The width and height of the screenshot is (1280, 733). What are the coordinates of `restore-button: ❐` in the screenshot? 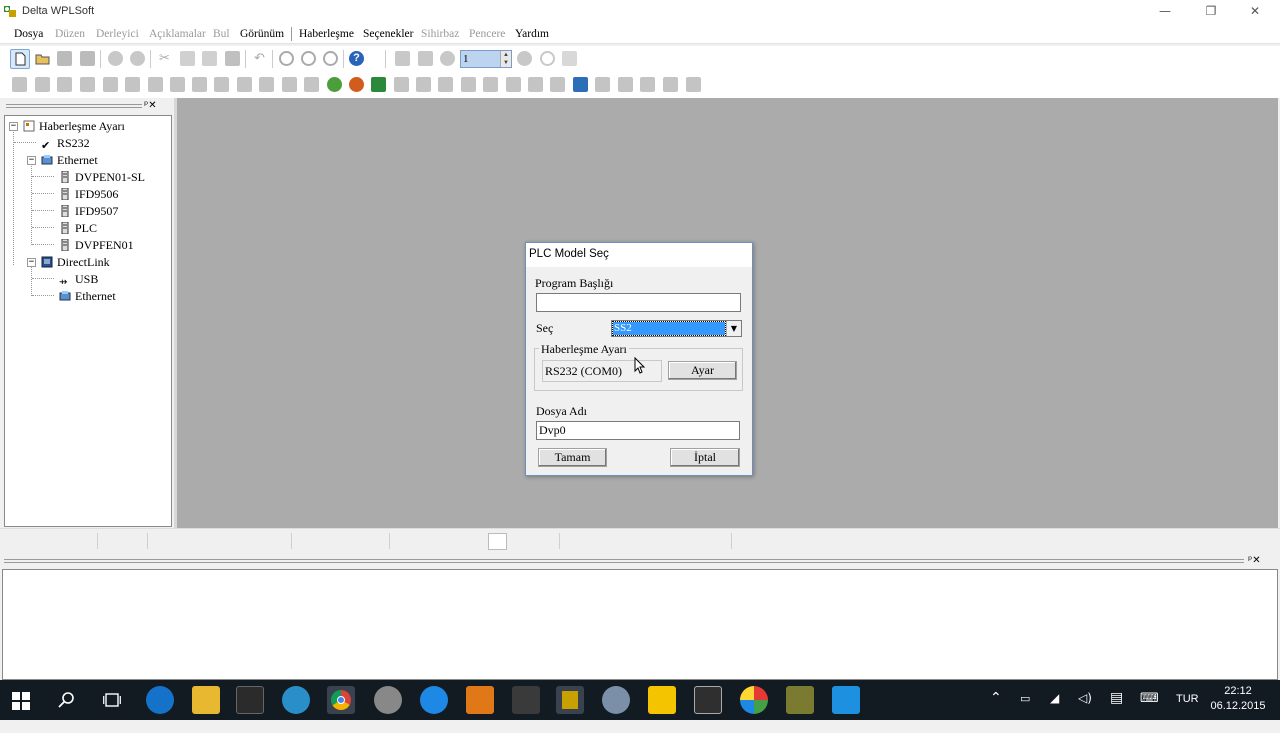 It's located at (1211, 12).